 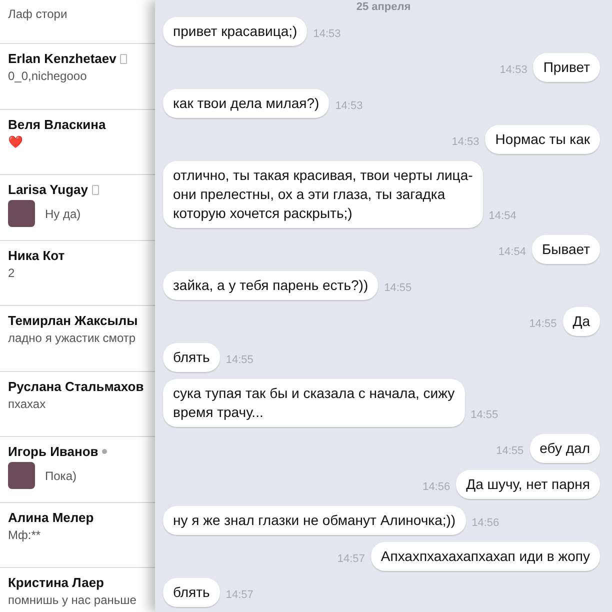 I want to click on contact-row: Larisa Yugay Ну да), so click(x=77, y=207).